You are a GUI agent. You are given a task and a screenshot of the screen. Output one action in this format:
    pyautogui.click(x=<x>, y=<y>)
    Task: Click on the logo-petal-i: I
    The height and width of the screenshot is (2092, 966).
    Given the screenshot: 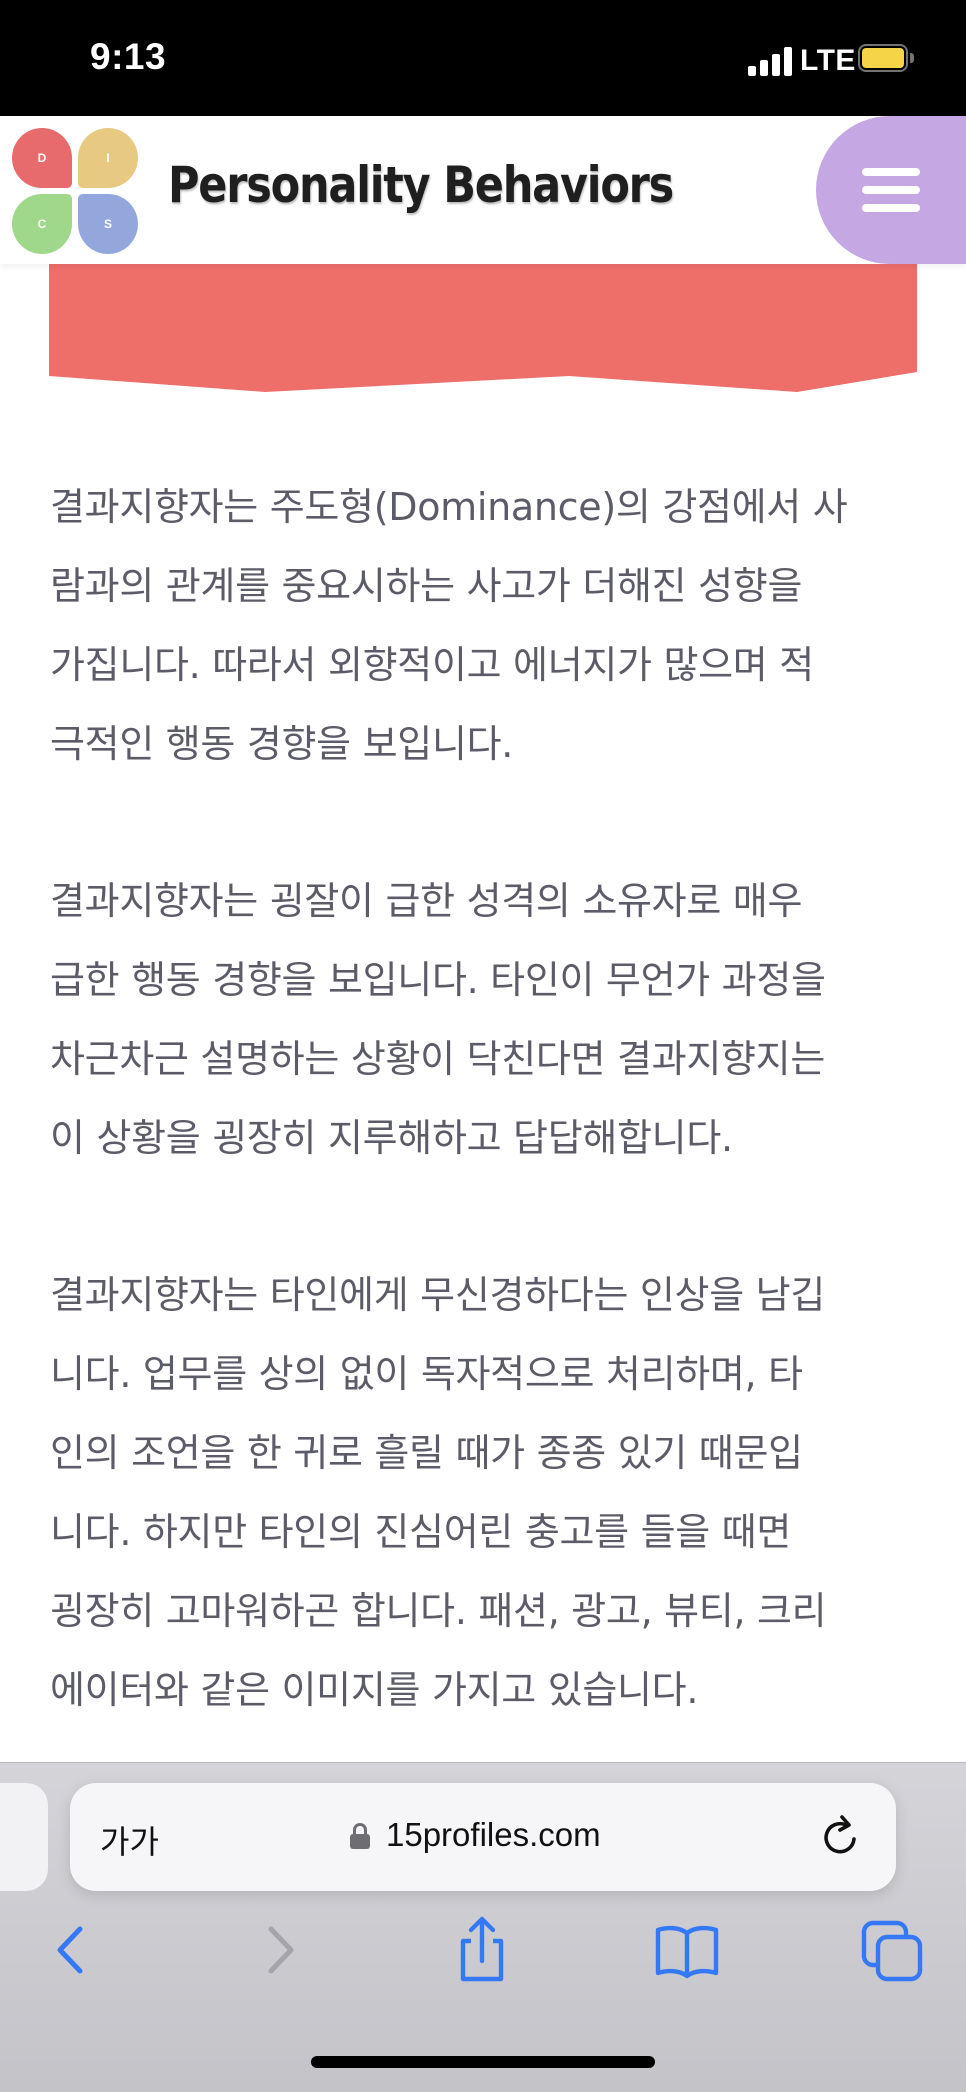 What is the action you would take?
    pyautogui.click(x=108, y=158)
    